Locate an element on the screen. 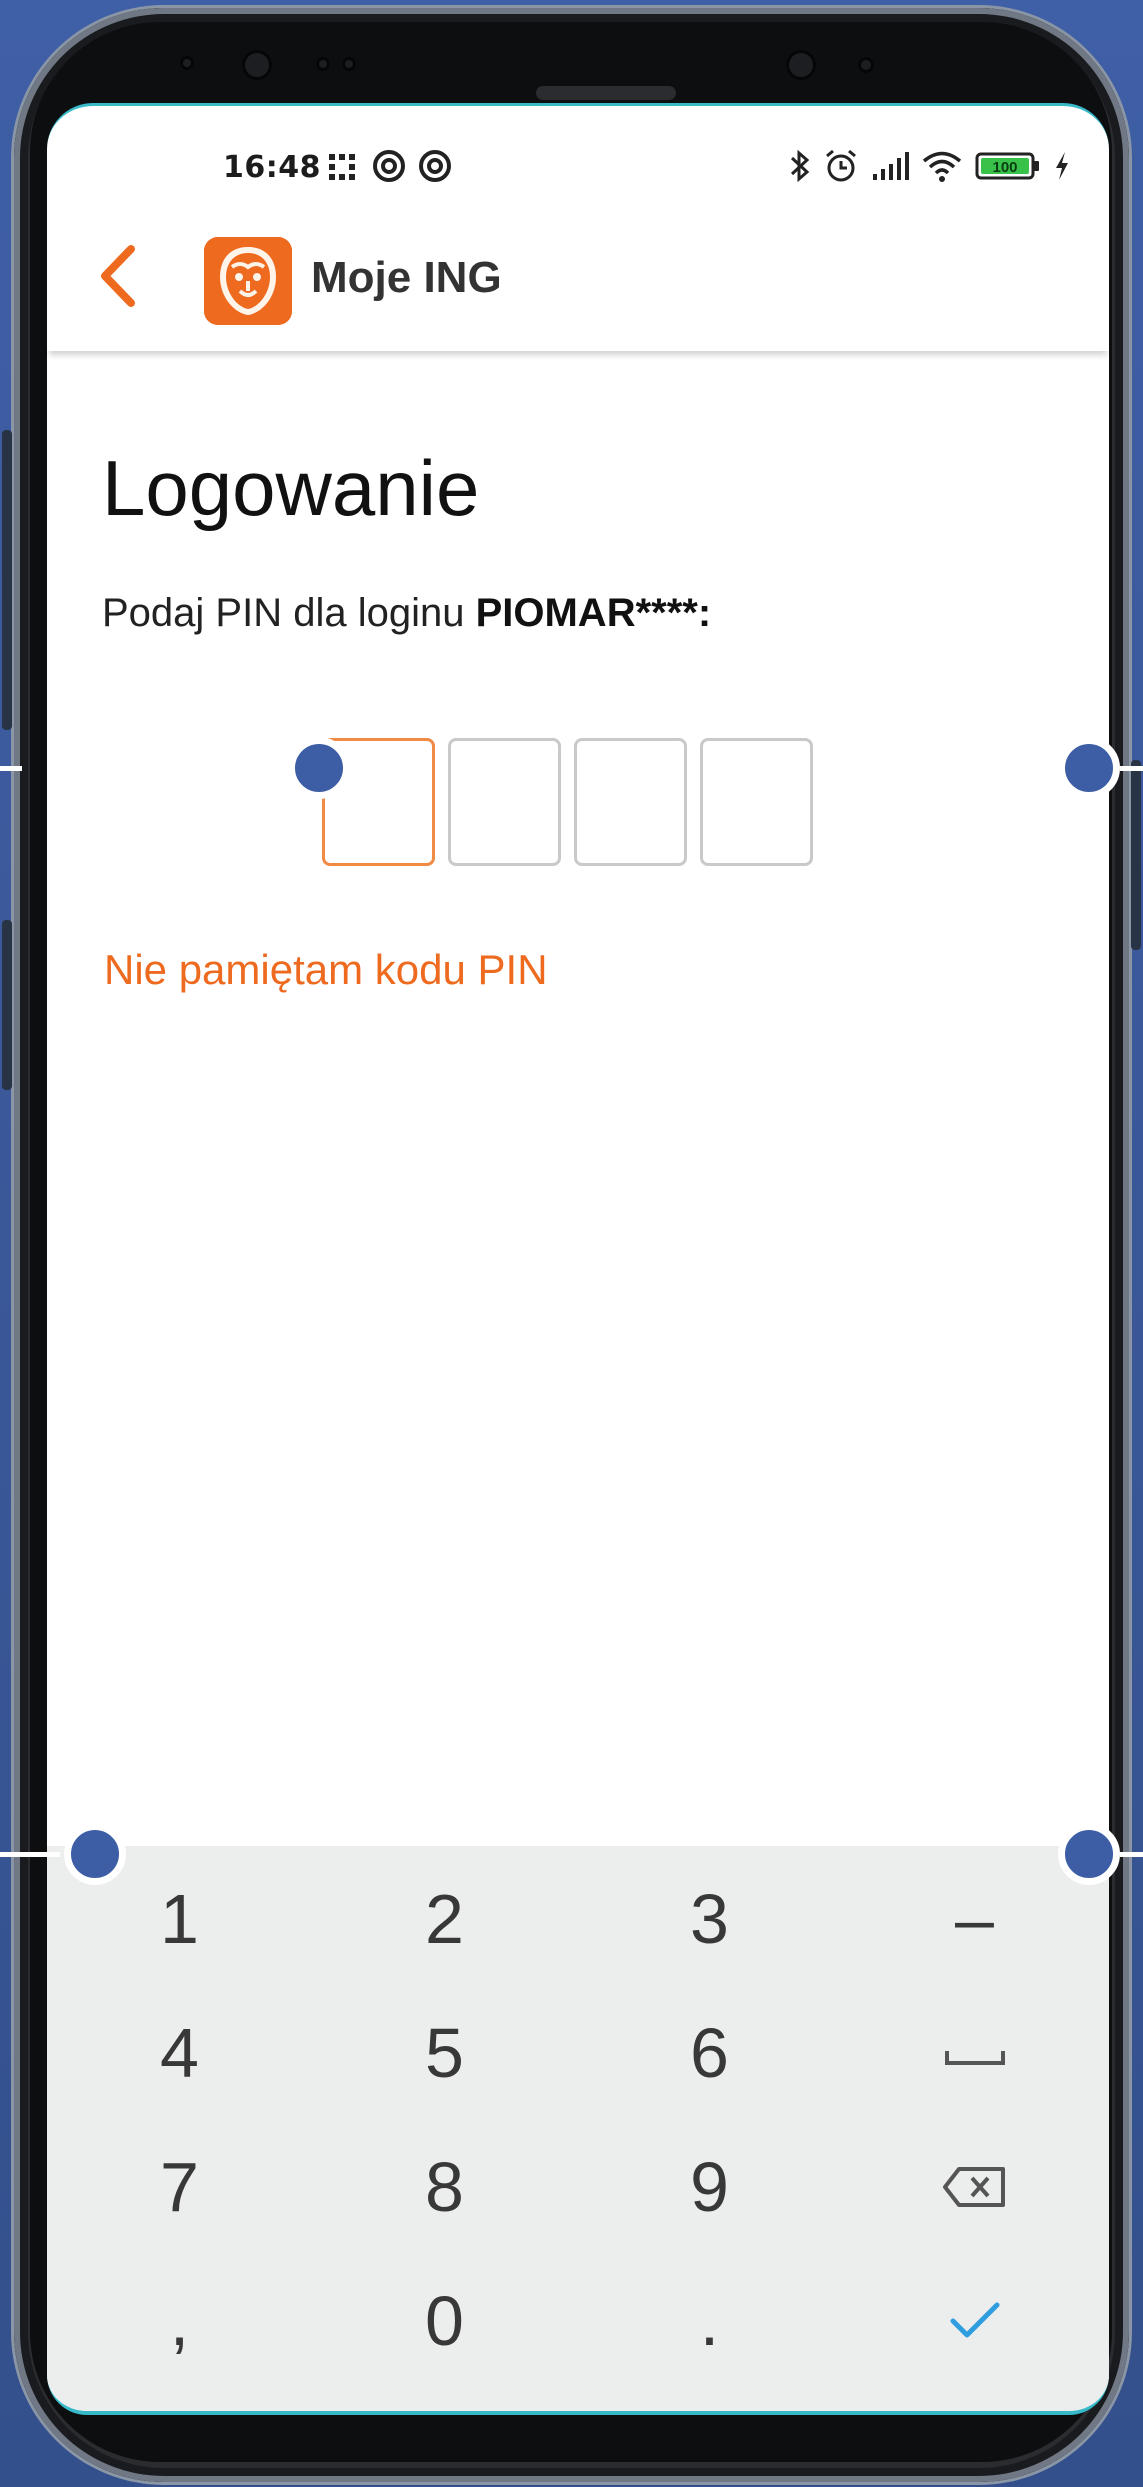 This screenshot has width=1143, height=2487. notification-grid-icon is located at coordinates (342, 167).